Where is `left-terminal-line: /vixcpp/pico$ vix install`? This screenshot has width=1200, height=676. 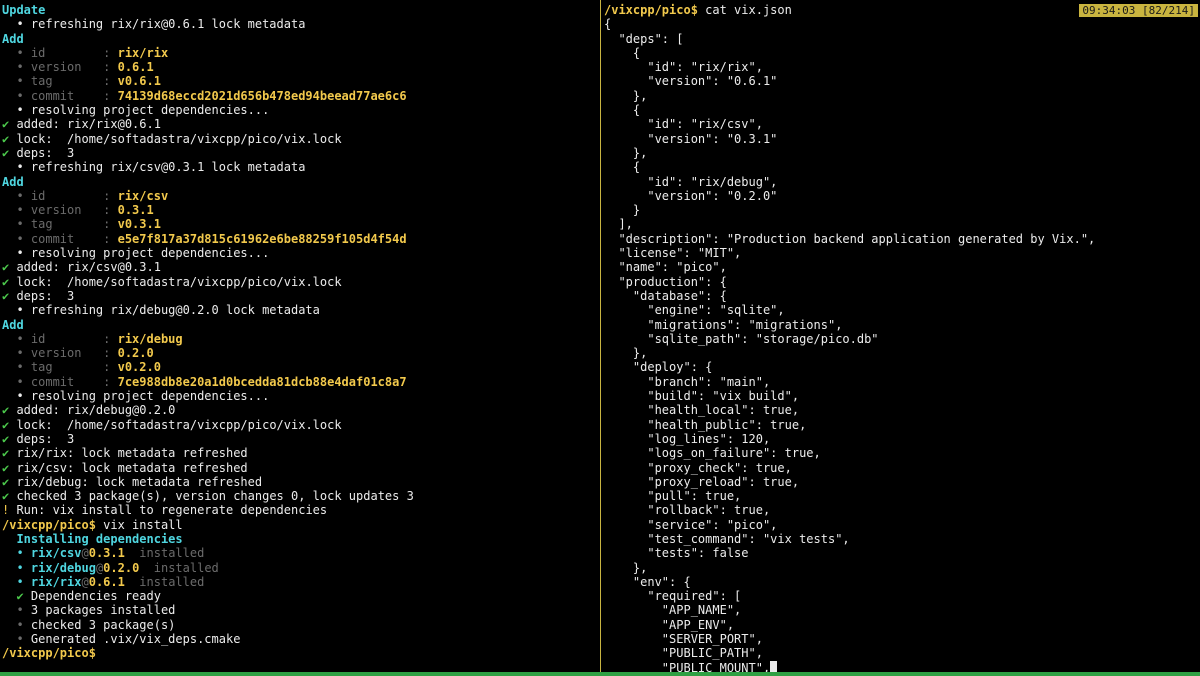 left-terminal-line: /vixcpp/pico$ vix install is located at coordinates (301, 525).